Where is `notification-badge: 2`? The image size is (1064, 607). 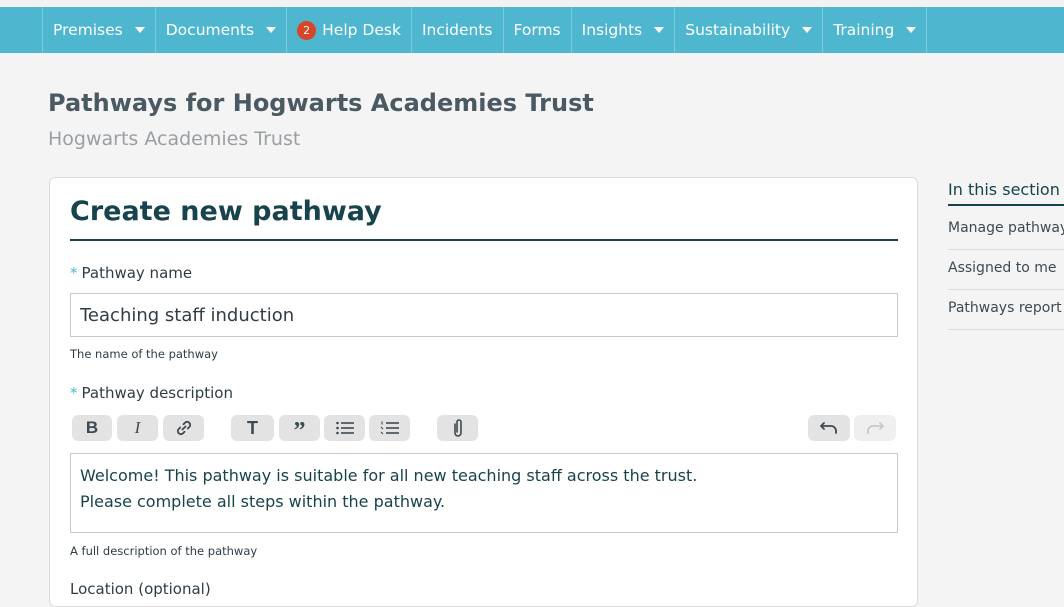 notification-badge: 2 is located at coordinates (307, 30).